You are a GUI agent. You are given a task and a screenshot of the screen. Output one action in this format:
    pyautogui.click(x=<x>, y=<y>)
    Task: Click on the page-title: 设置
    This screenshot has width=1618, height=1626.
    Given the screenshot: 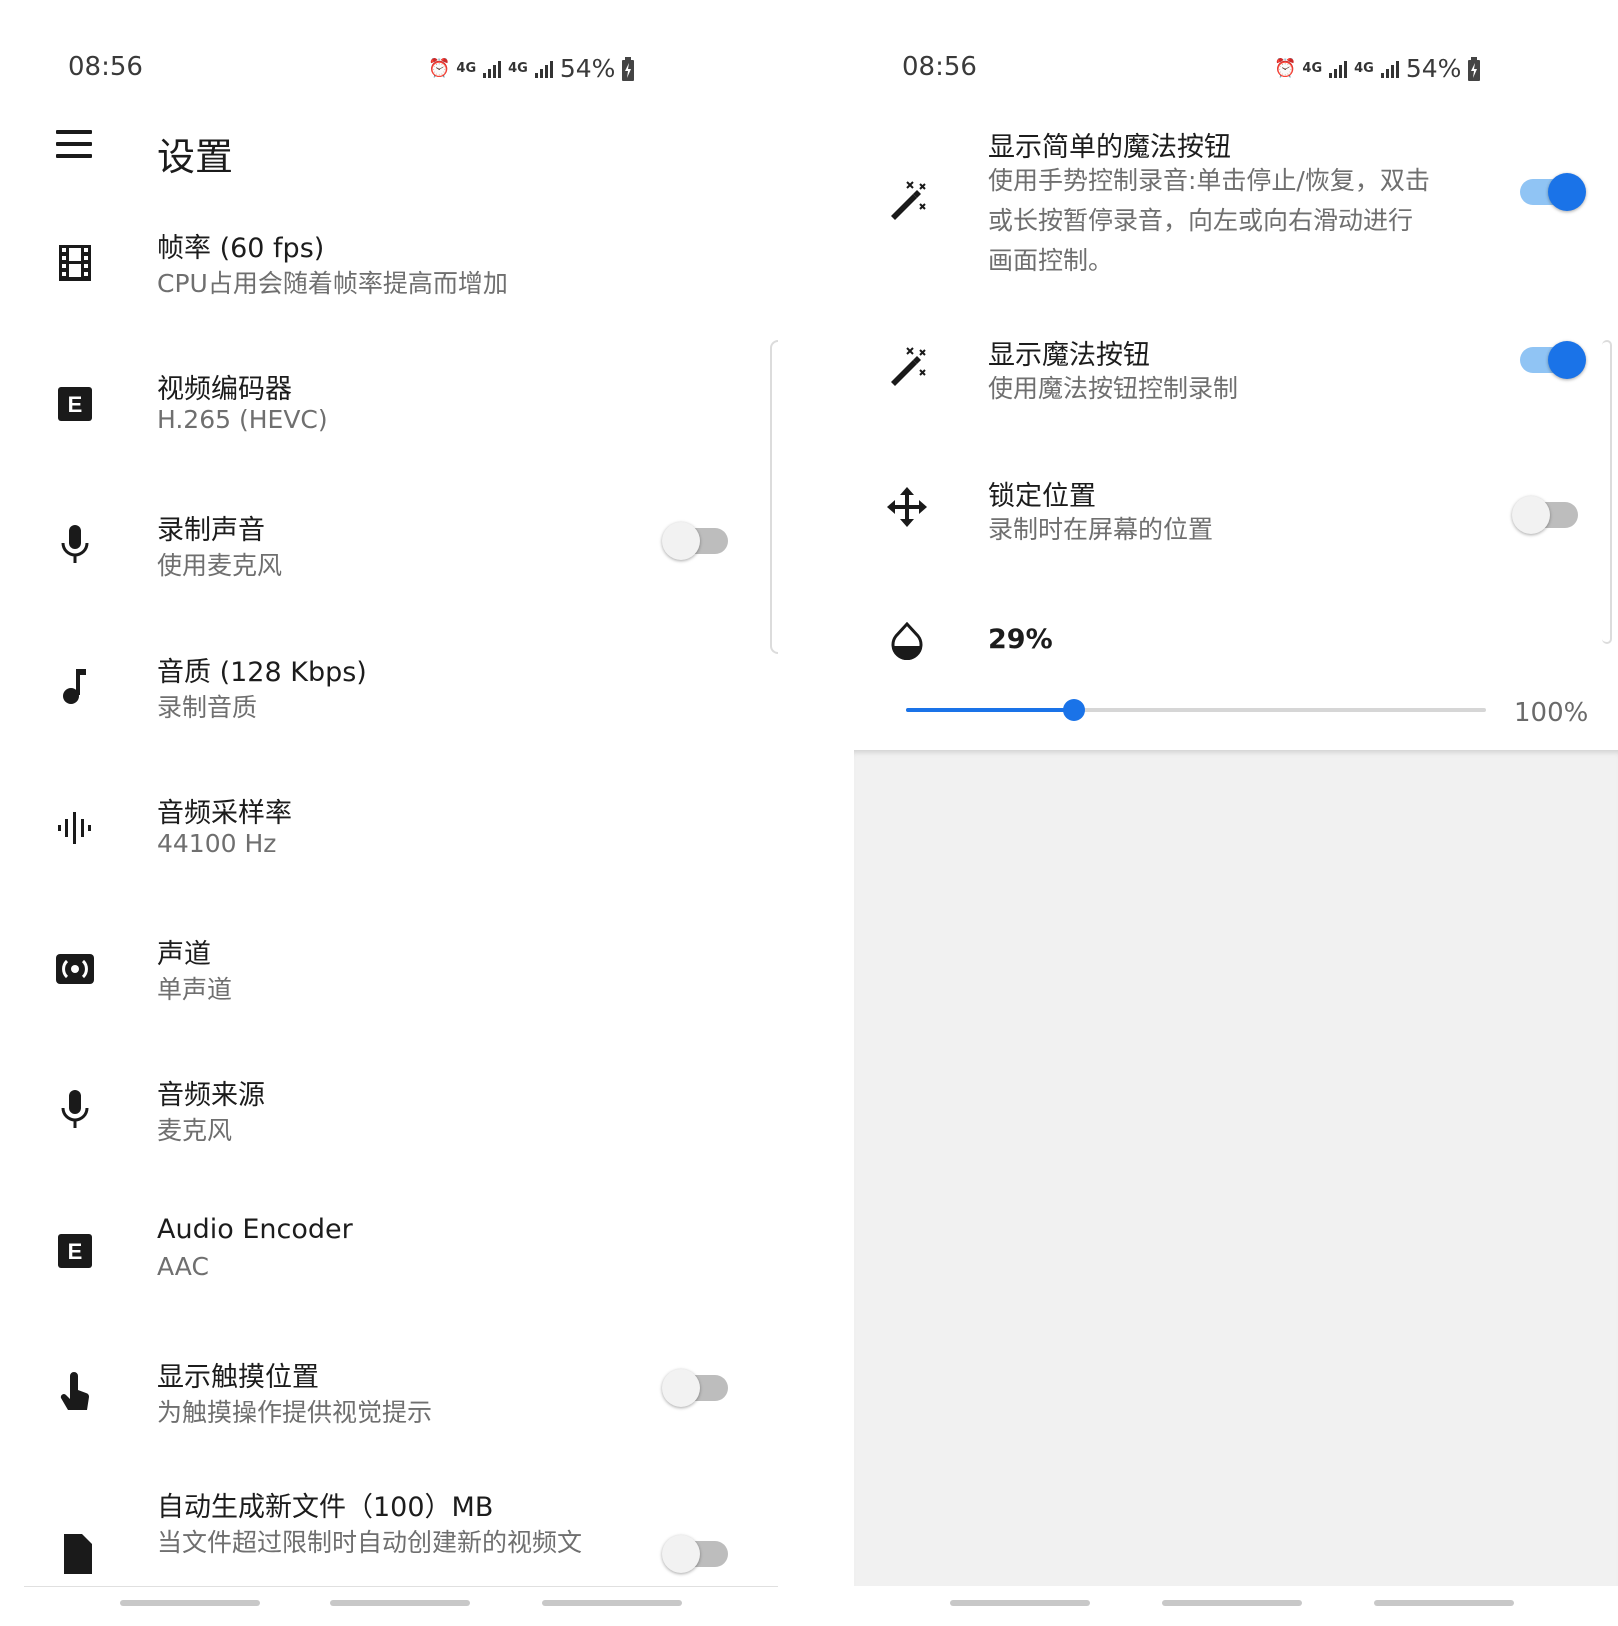 What is the action you would take?
    pyautogui.click(x=195, y=157)
    